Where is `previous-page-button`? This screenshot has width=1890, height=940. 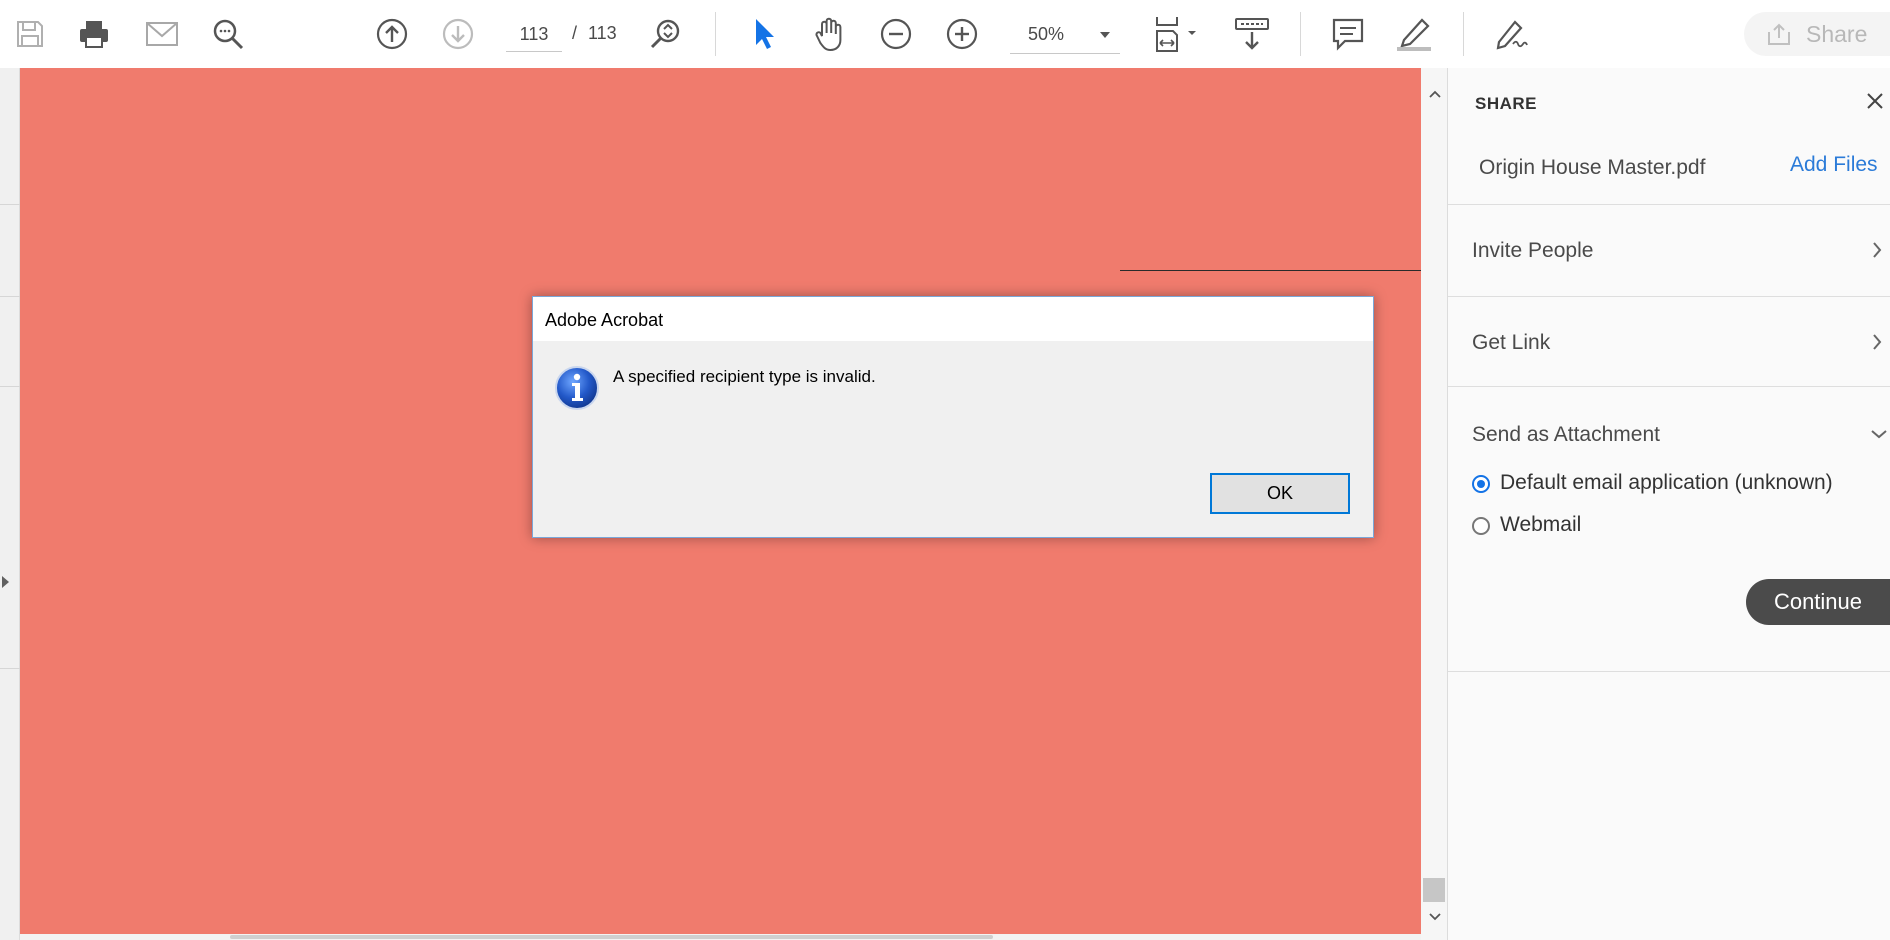
previous-page-button is located at coordinates (392, 34).